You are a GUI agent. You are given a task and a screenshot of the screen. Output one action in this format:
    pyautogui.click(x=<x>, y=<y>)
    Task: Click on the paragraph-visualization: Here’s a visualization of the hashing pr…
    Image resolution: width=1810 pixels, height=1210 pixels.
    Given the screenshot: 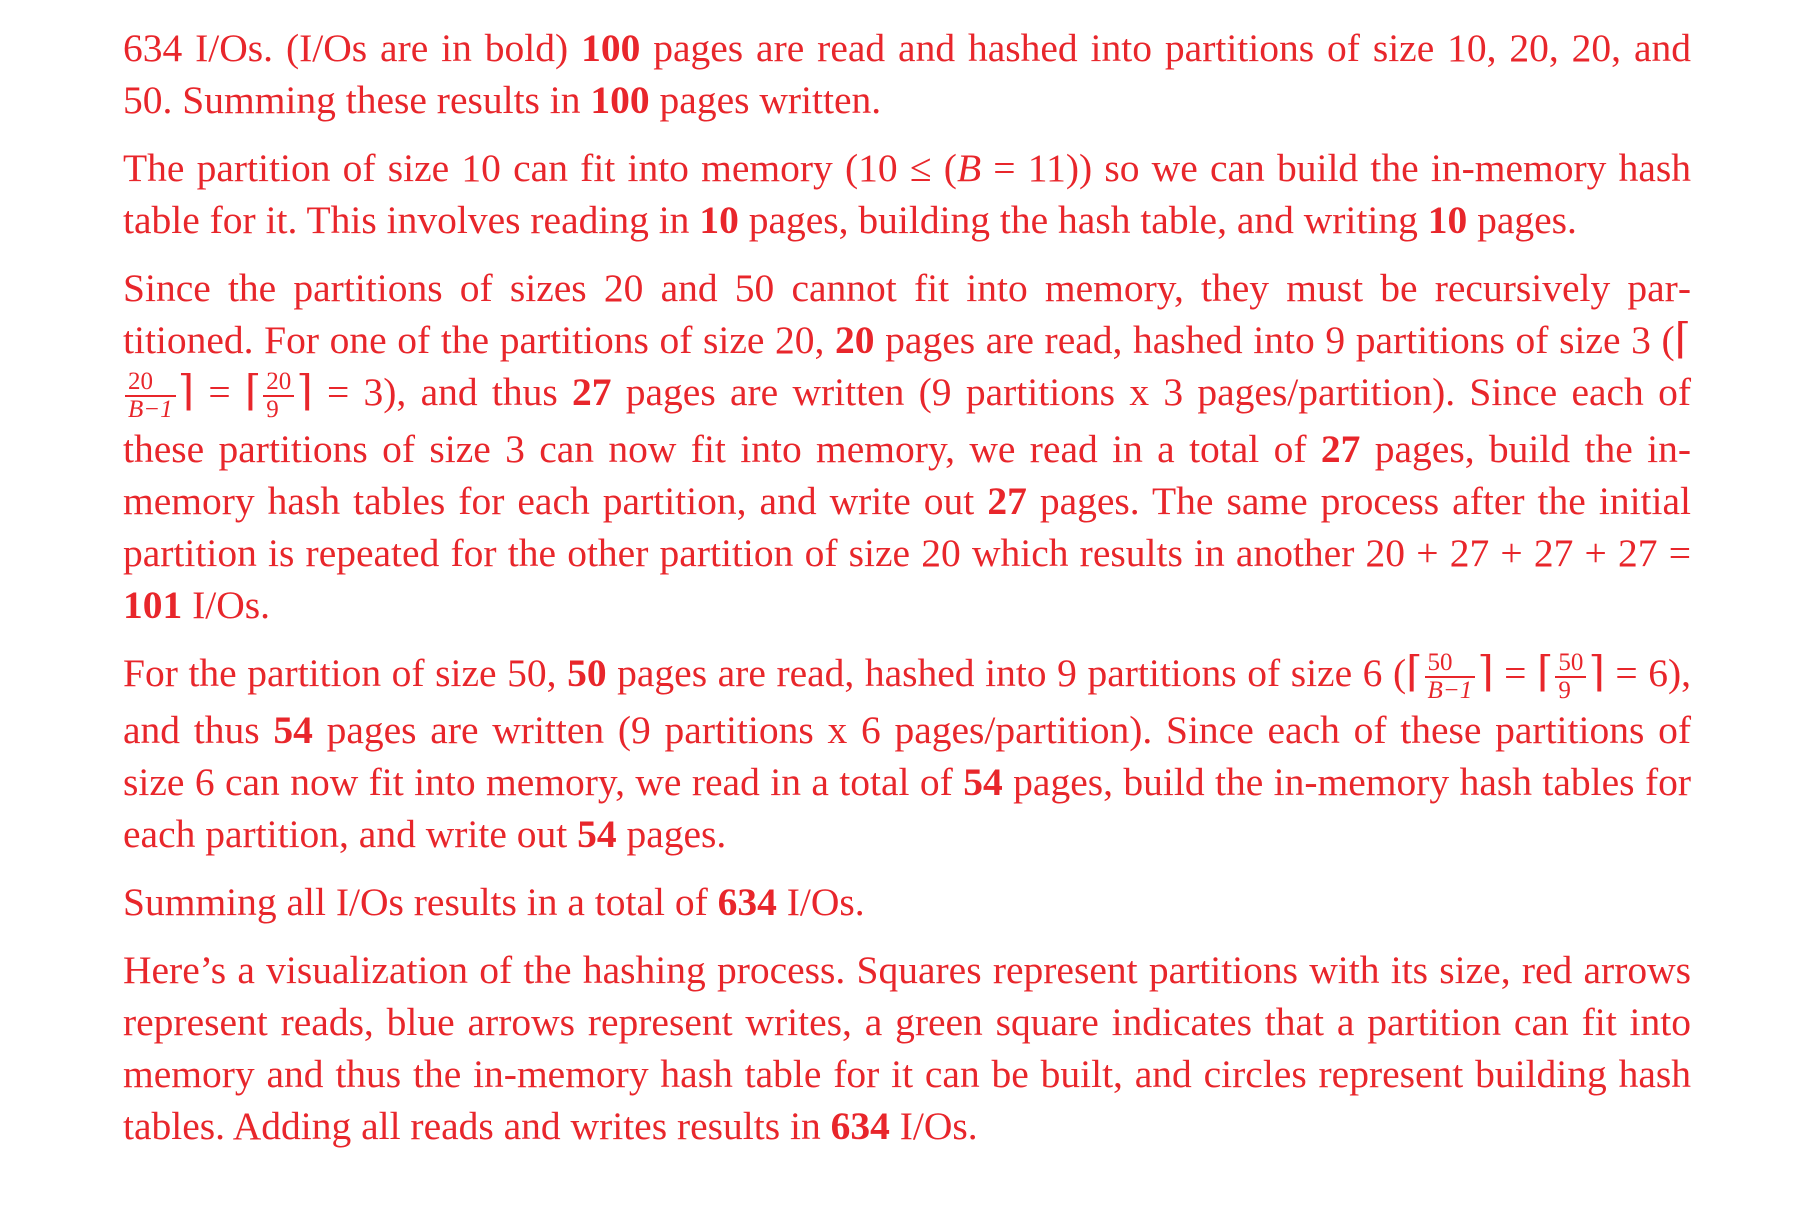 What is the action you would take?
    pyautogui.click(x=907, y=1048)
    